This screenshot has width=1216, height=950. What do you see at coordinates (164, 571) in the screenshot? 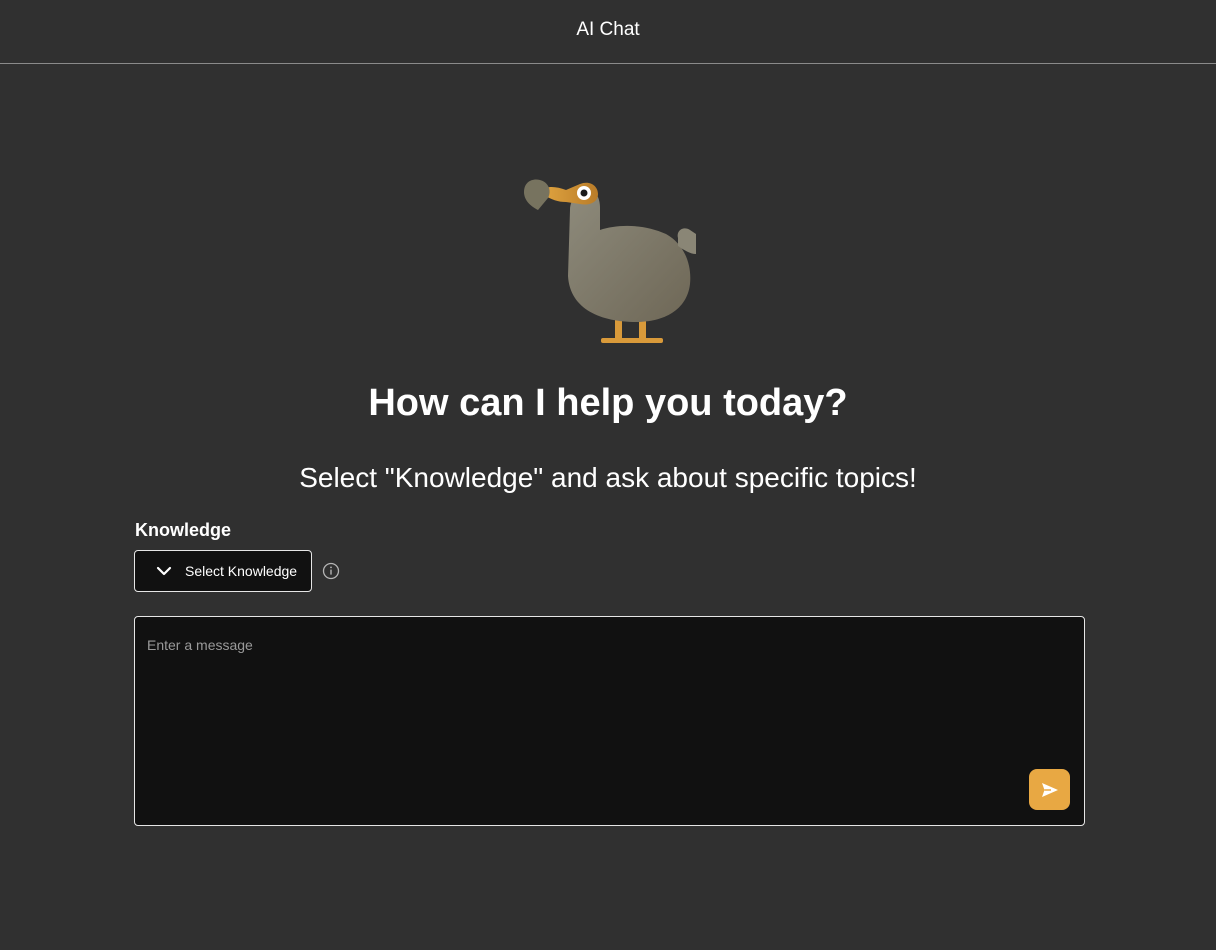
I see `chevron-down-icon` at bounding box center [164, 571].